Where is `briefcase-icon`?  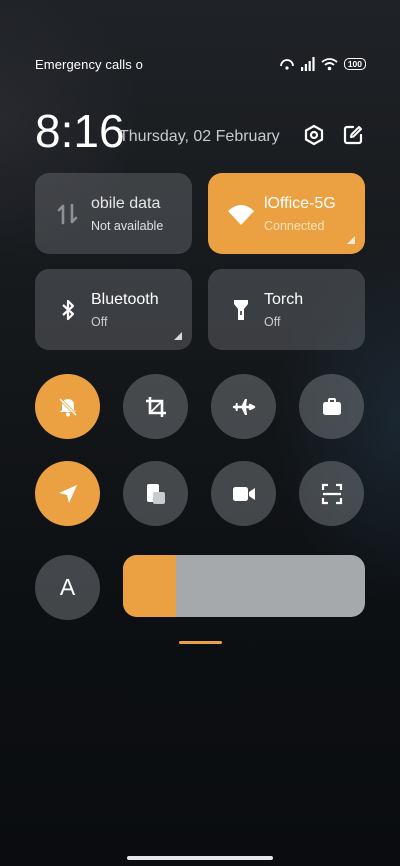
briefcase-icon is located at coordinates (331, 406).